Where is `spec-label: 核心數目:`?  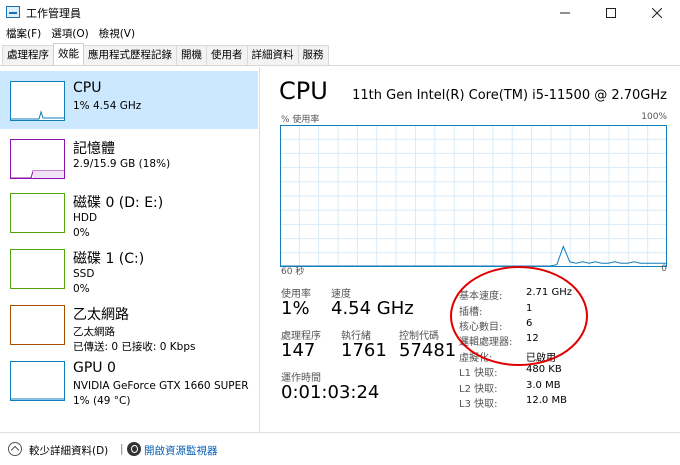
spec-label: 核心數目: is located at coordinates (481, 327).